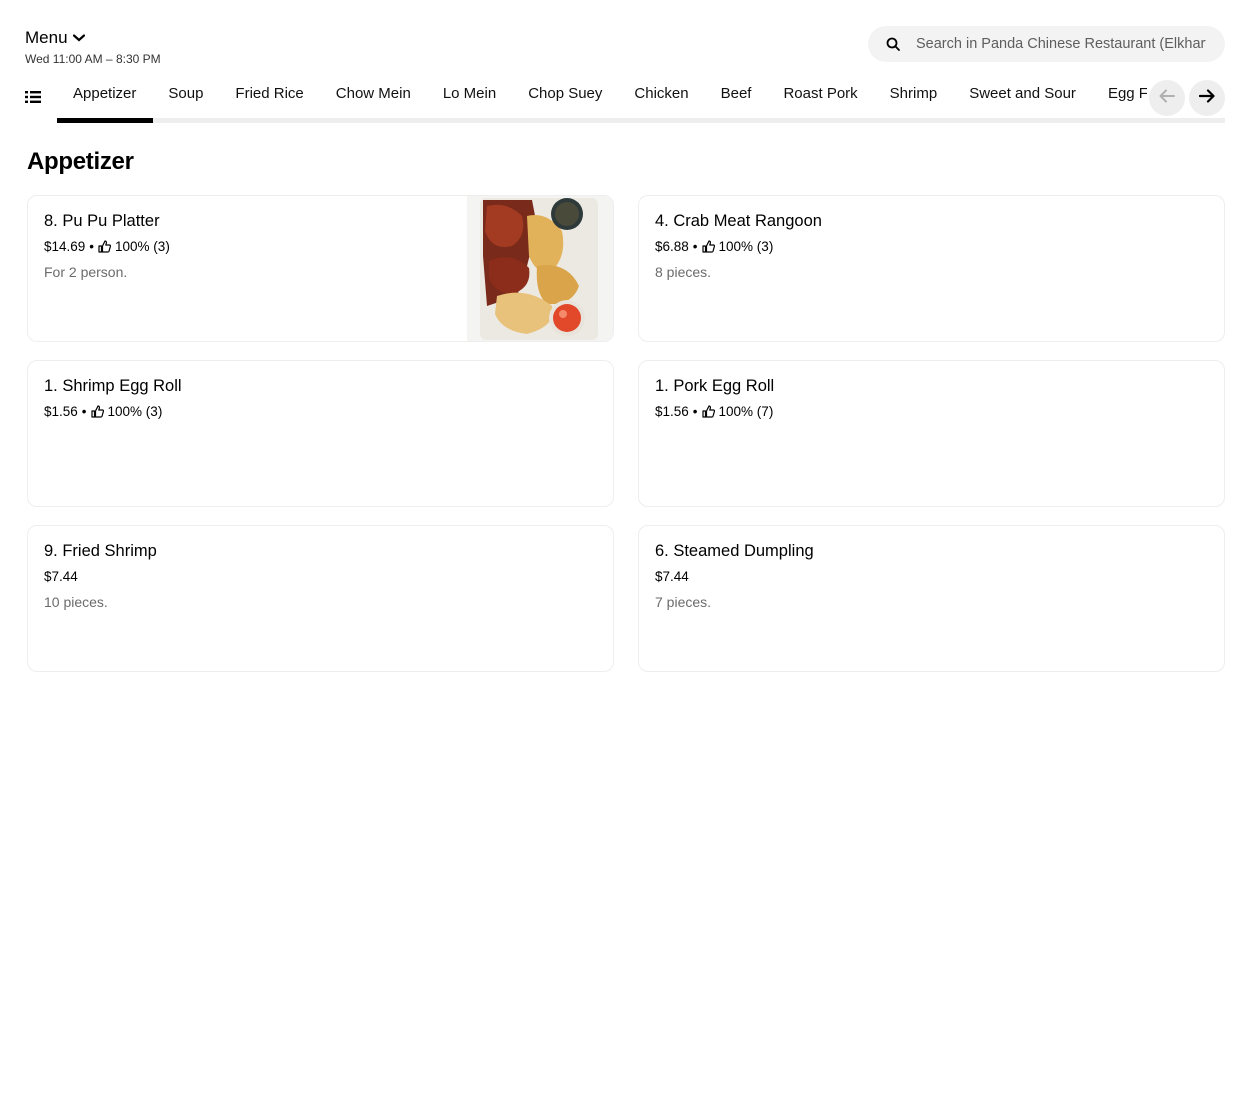 The width and height of the screenshot is (1250, 1094). Describe the element at coordinates (683, 602) in the screenshot. I see `item-description: 7 pieces.` at that location.